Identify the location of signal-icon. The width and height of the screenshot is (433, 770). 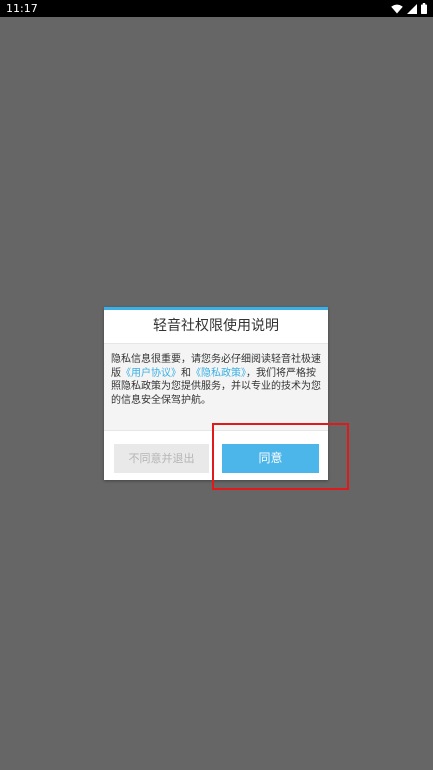
(412, 8).